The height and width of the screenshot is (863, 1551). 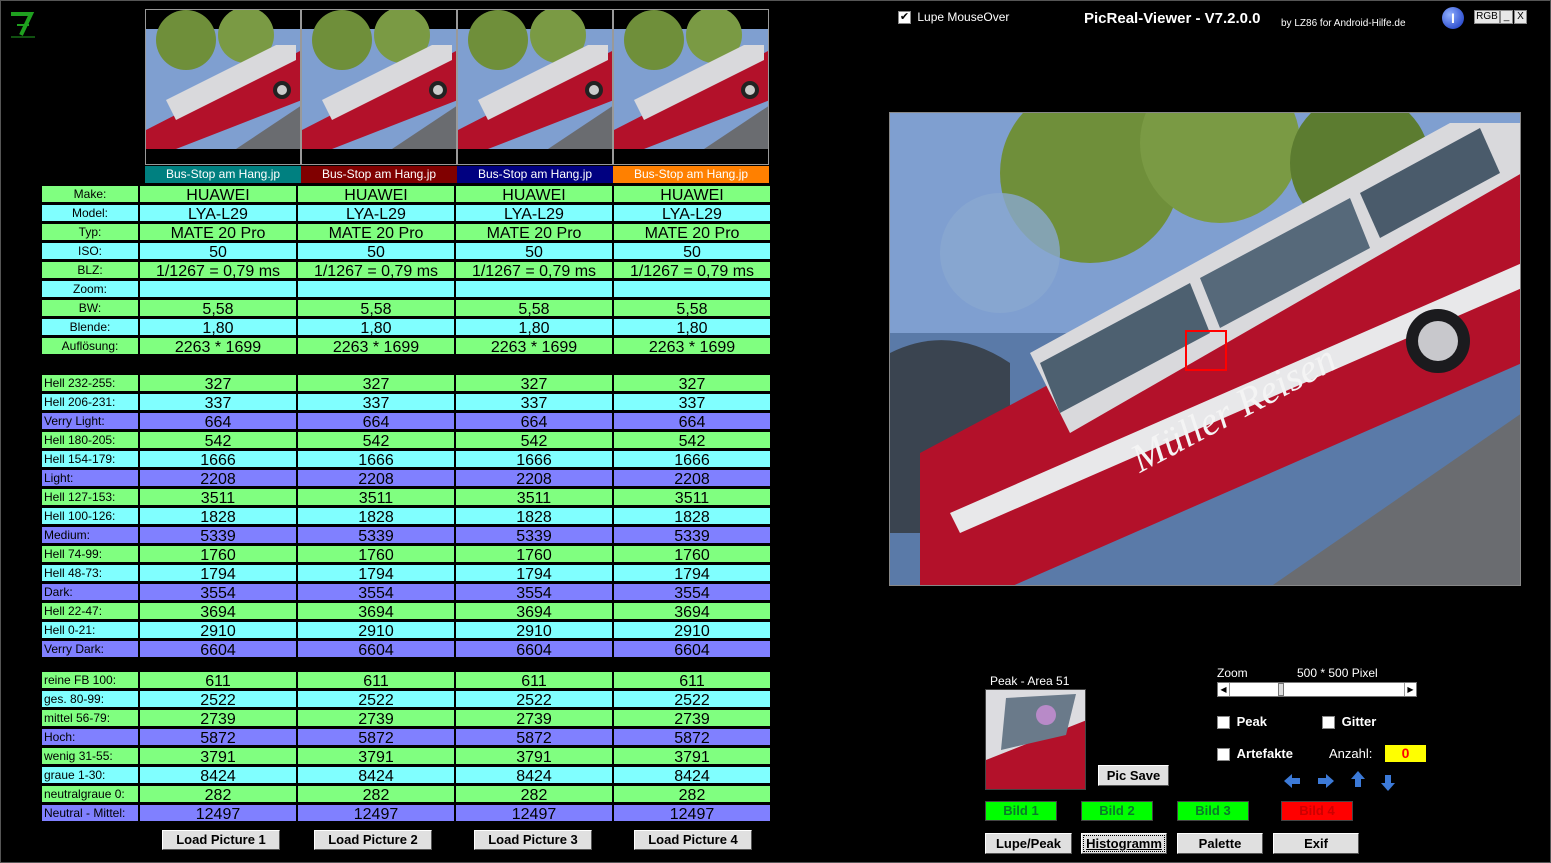 I want to click on gitter-checkbox, so click(x=1328, y=723).